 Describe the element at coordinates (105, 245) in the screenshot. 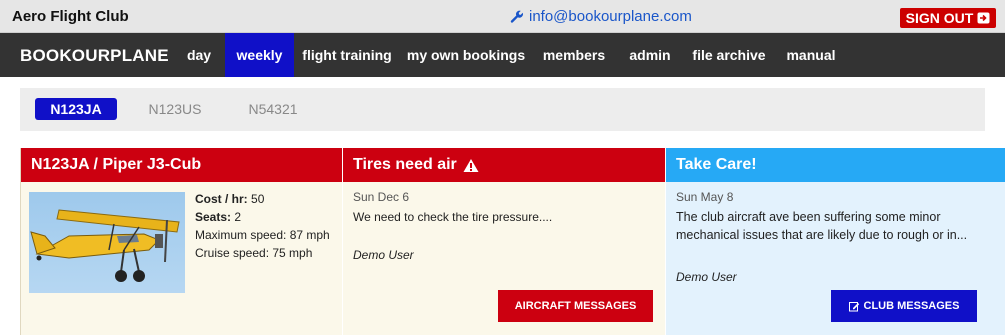

I see `airplane-illustration` at that location.